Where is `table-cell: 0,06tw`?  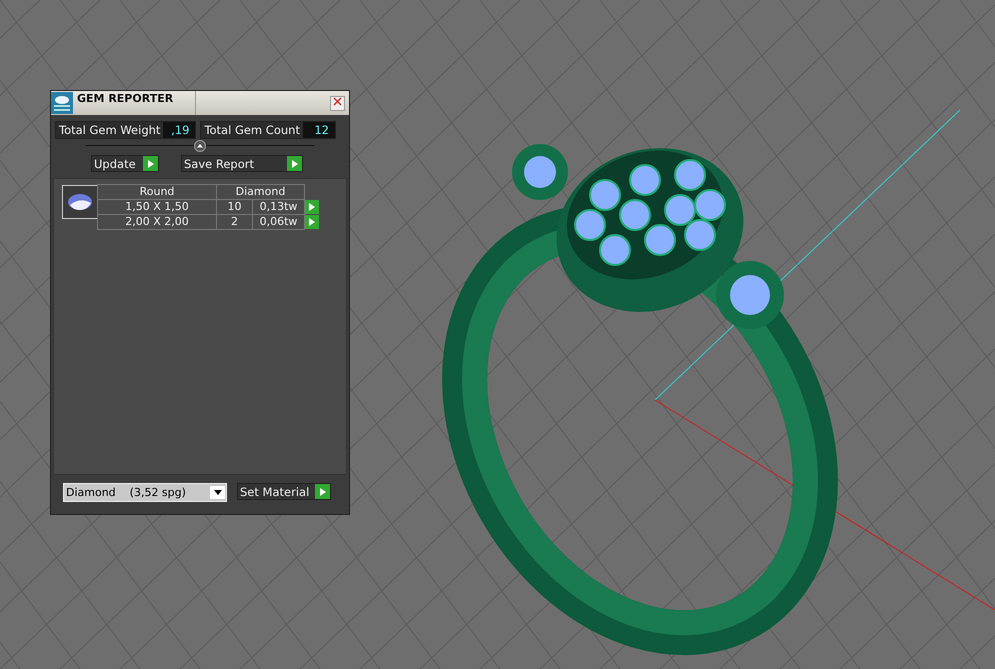 table-cell: 0,06tw is located at coordinates (278, 222).